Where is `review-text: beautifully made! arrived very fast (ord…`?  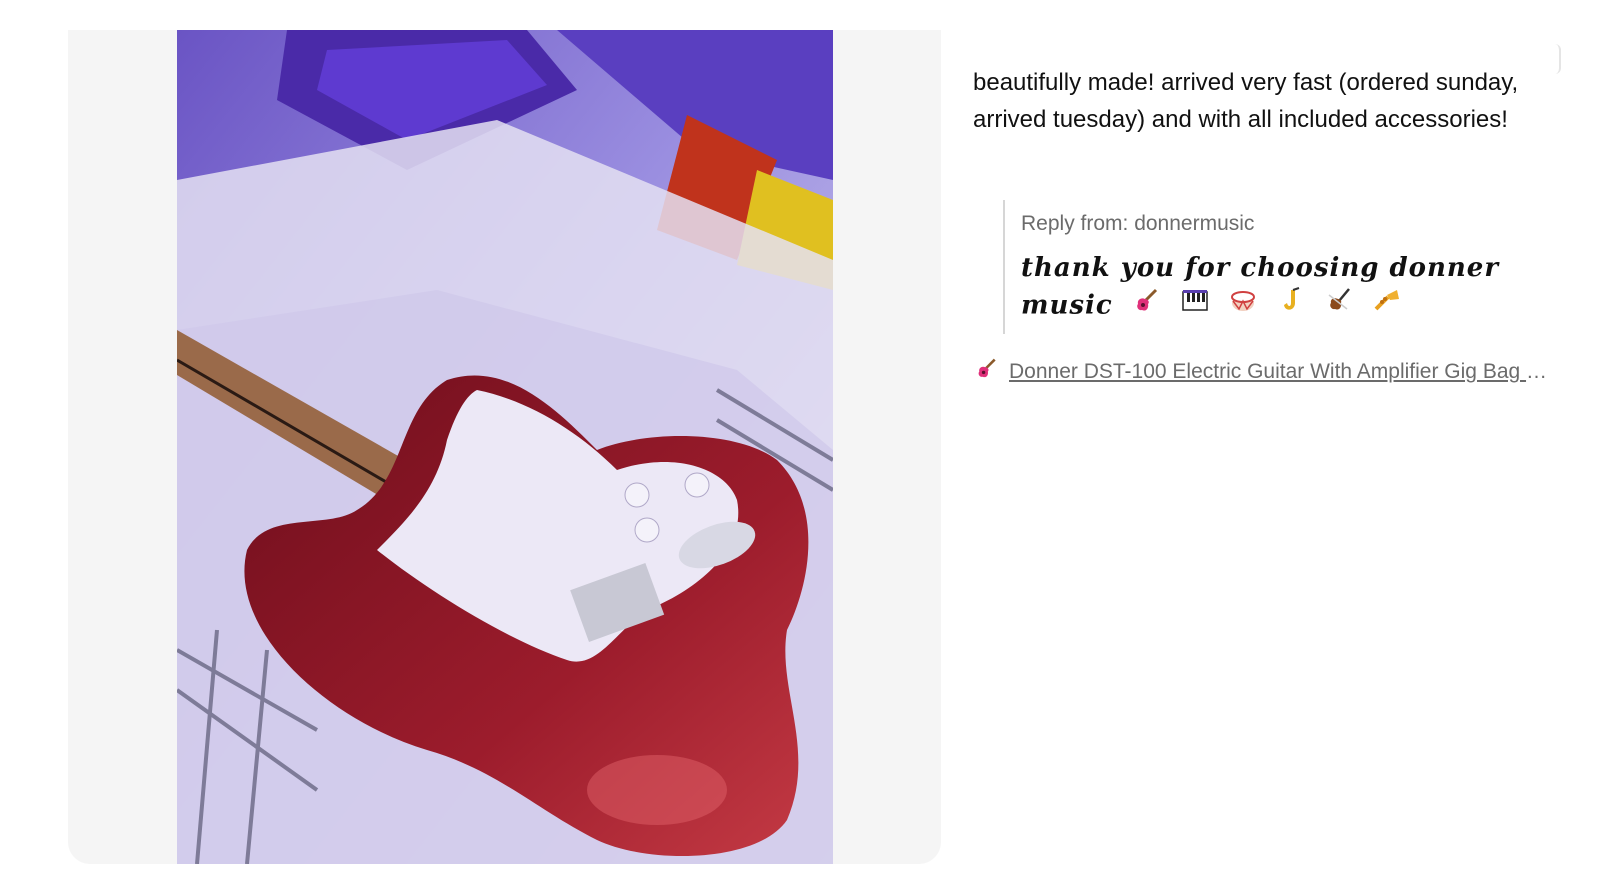
review-text: beautifully made! arrived very fast (ord… is located at coordinates (1246, 101).